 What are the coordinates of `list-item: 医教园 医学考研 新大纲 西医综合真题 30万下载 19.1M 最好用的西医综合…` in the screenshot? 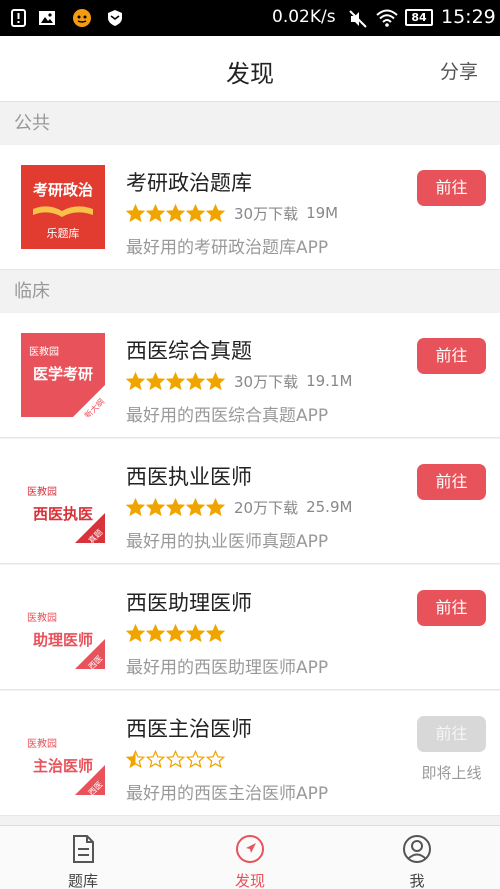 It's located at (250, 375).